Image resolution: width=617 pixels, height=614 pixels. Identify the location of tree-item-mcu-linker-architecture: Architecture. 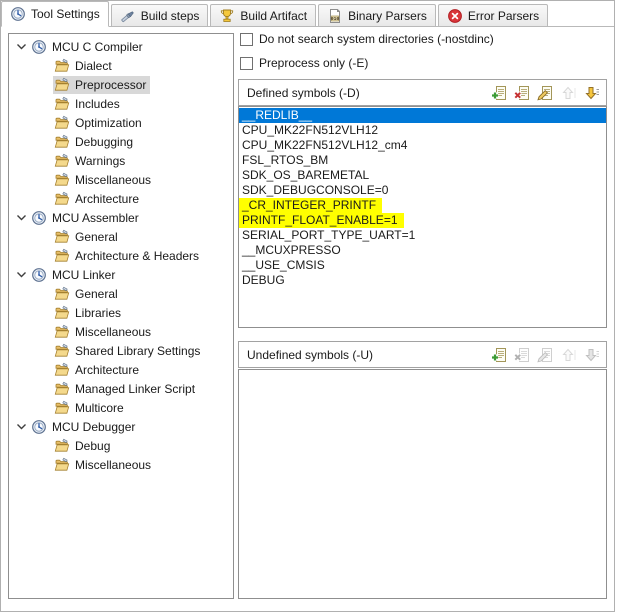
(121, 369).